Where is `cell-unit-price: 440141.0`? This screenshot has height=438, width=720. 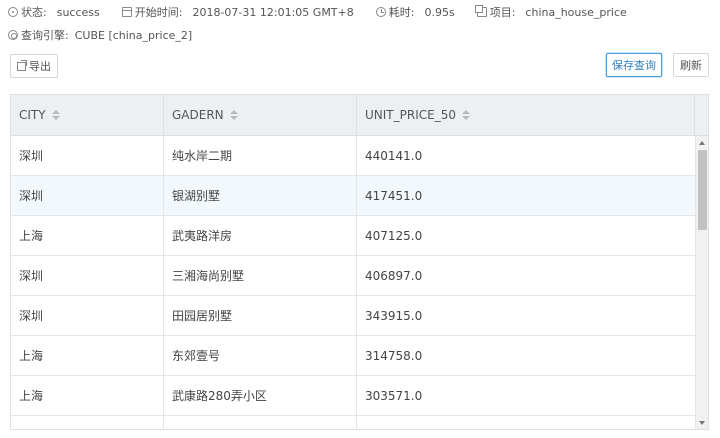 cell-unit-price: 440141.0 is located at coordinates (394, 155).